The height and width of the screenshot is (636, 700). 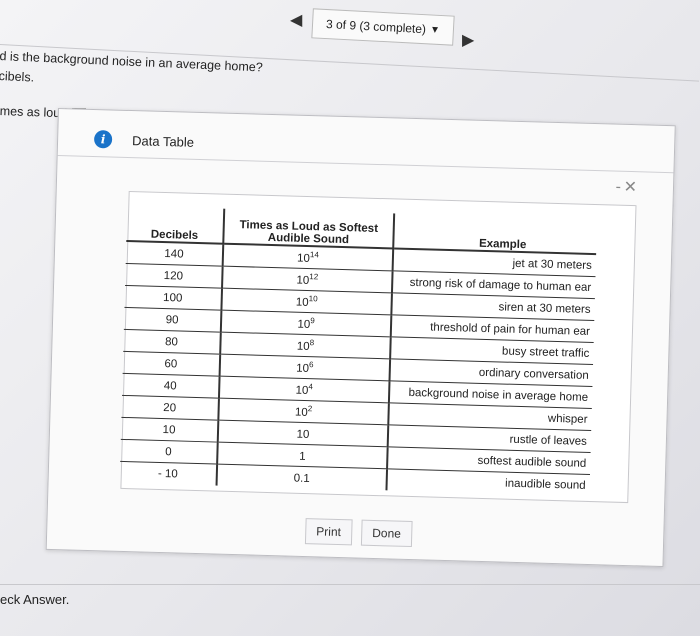 What do you see at coordinates (309, 228) in the screenshot?
I see `header-times-loud: Times as Loud as Softest Audible Sound` at bounding box center [309, 228].